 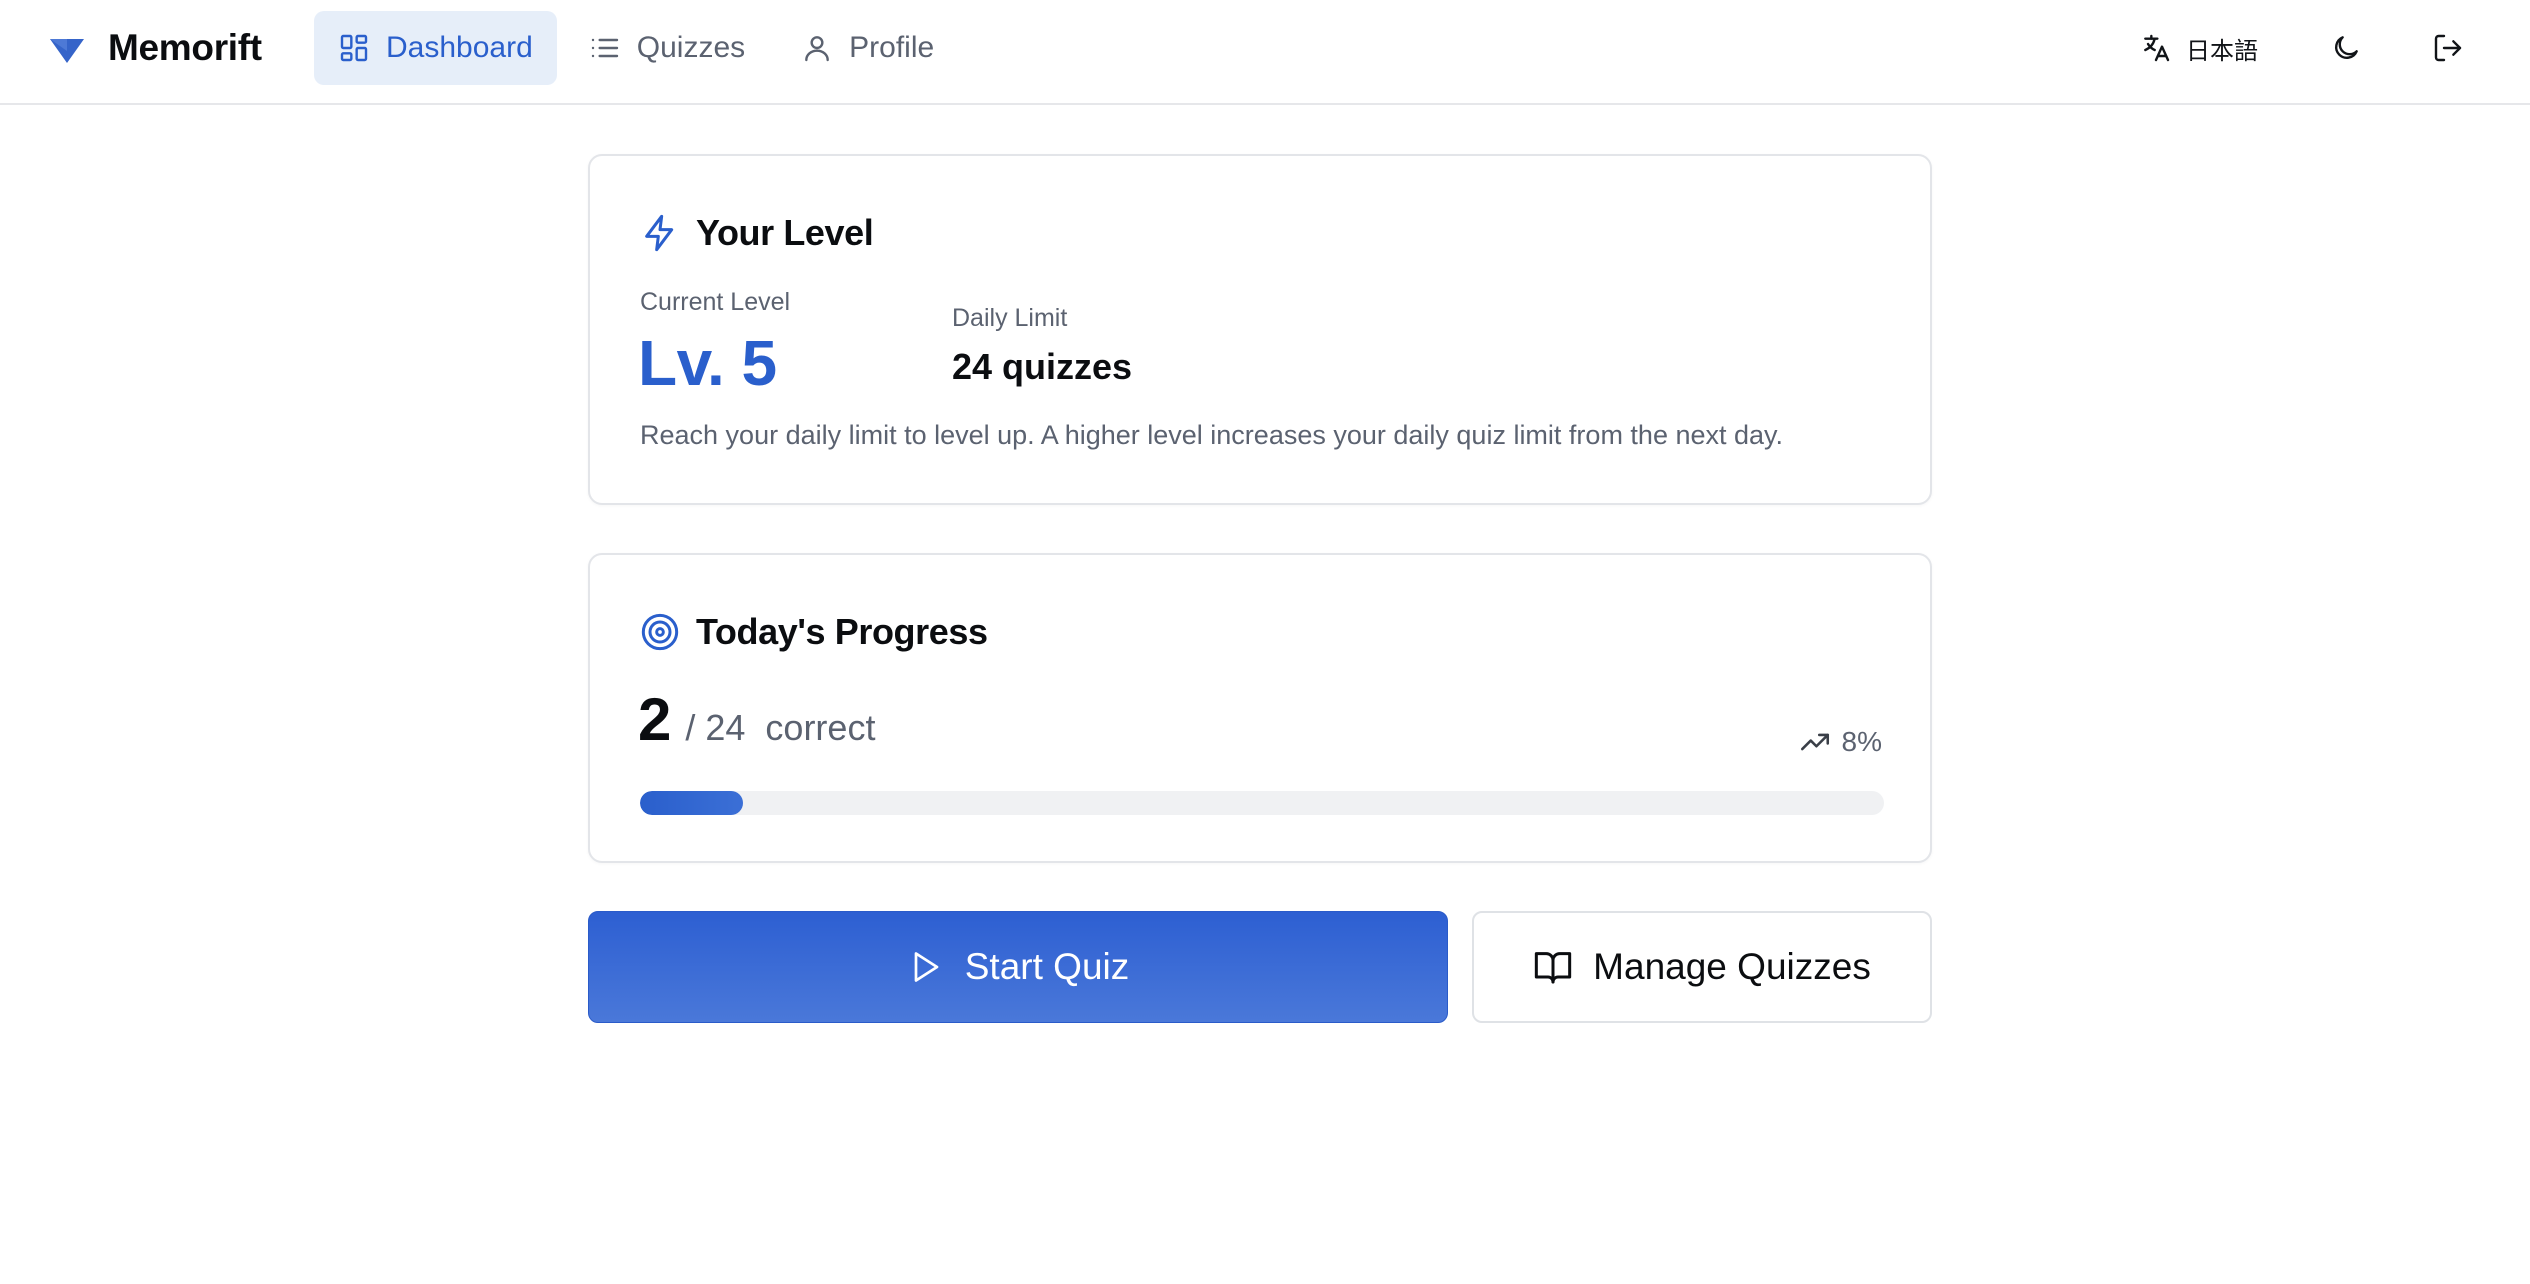 What do you see at coordinates (67, 51) in the screenshot?
I see `triangle-down-icon` at bounding box center [67, 51].